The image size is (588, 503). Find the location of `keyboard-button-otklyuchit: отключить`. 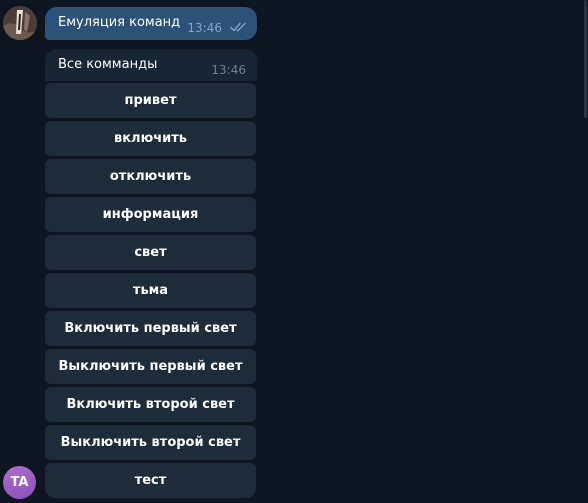

keyboard-button-otklyuchit: отключить is located at coordinates (150, 176).